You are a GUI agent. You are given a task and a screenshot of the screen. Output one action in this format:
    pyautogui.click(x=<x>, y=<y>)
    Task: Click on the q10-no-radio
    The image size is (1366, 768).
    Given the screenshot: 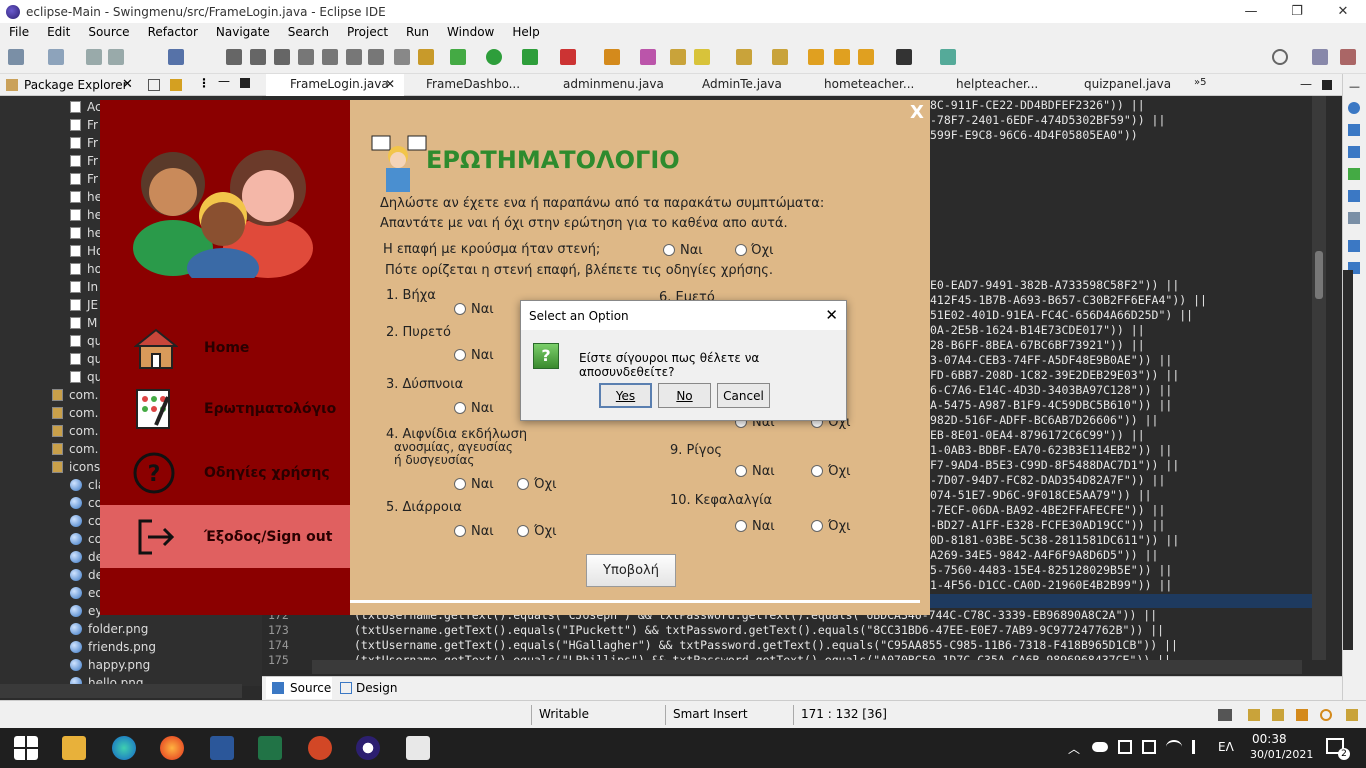 What is the action you would take?
    pyautogui.click(x=817, y=526)
    